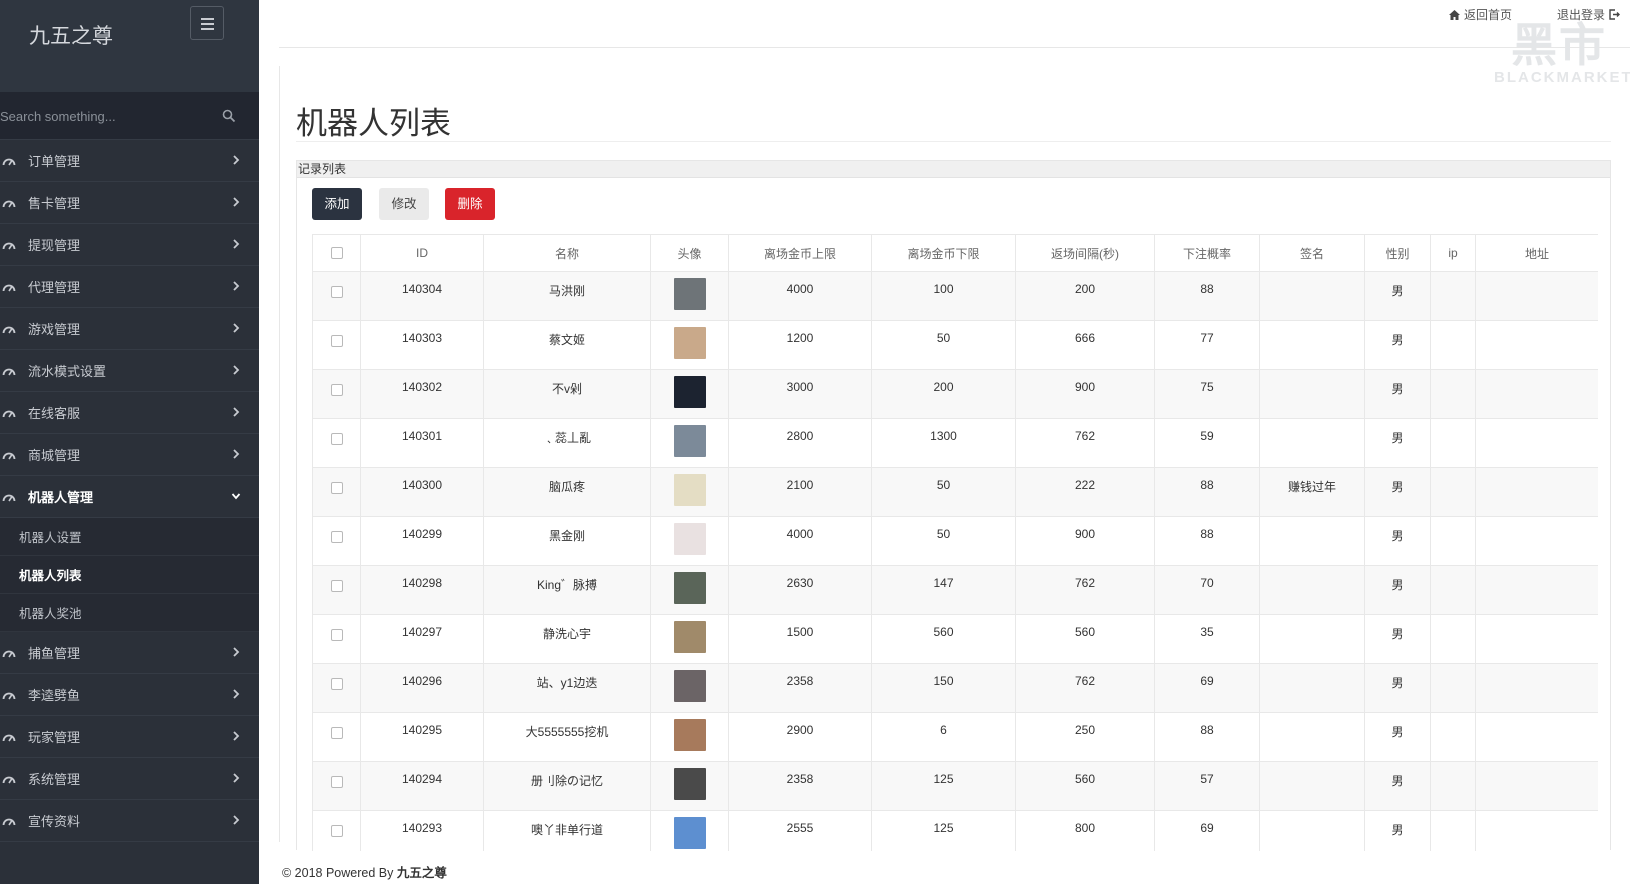  I want to click on cell-min: 125, so click(943, 830).